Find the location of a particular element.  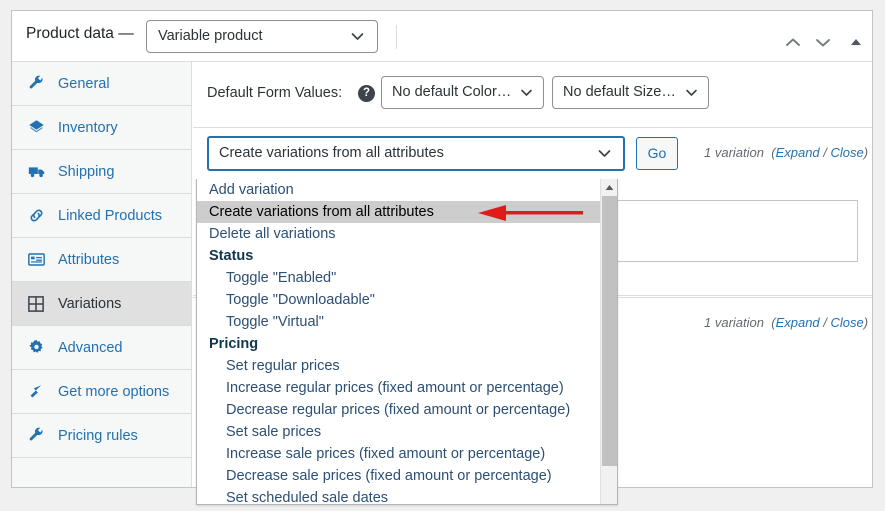

variation-count-bottom: 1 variation (Expand / Close) is located at coordinates (786, 322).